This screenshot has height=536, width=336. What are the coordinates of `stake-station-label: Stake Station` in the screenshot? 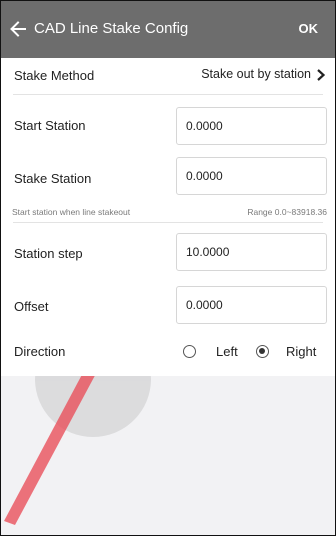 It's located at (53, 178).